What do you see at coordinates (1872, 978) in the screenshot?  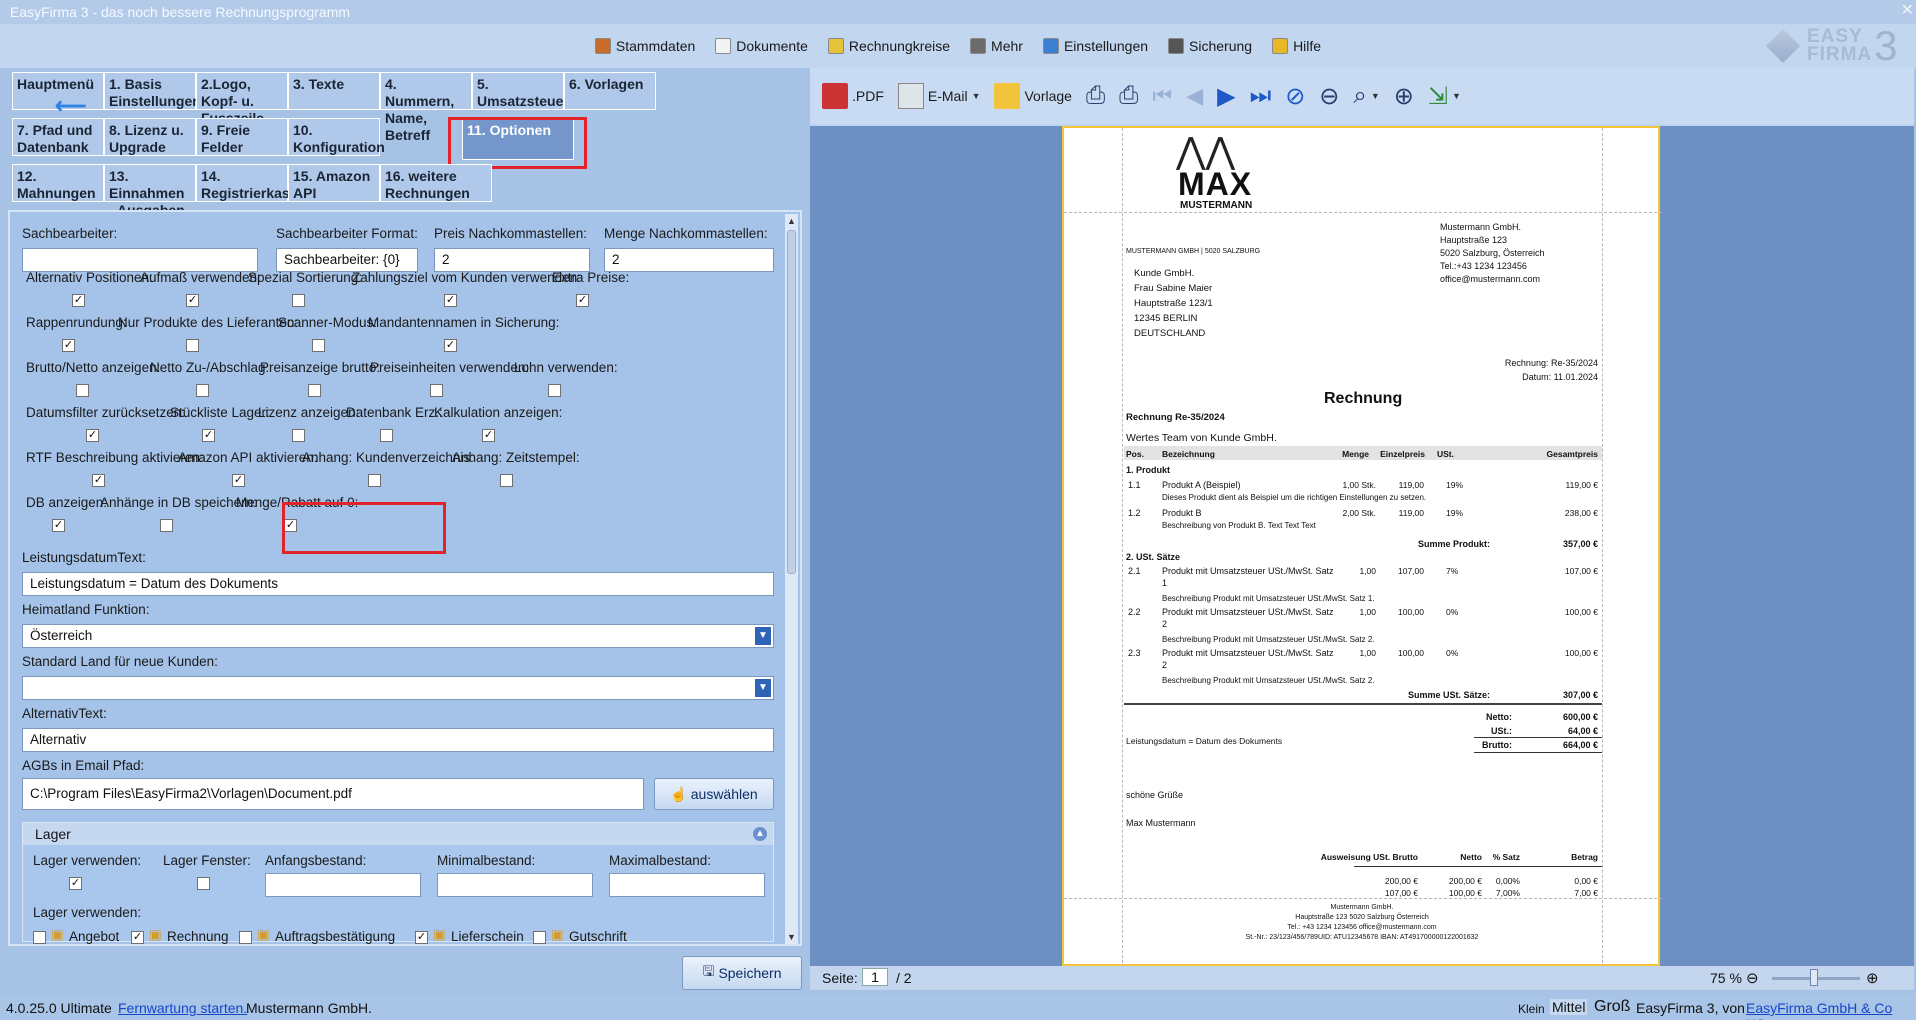 I see `zoom-in-icon: ⊕` at bounding box center [1872, 978].